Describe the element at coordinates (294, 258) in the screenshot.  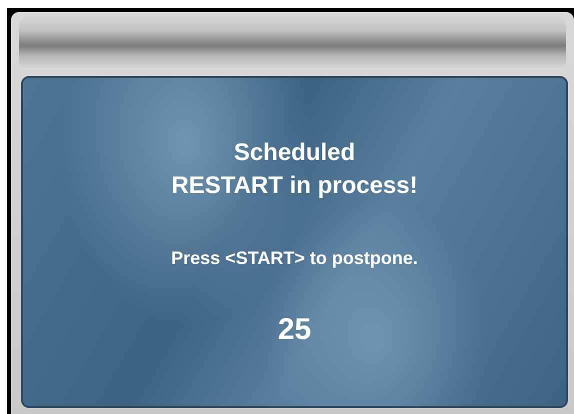
I see `instruction-text: Press <START> to postpone.` at that location.